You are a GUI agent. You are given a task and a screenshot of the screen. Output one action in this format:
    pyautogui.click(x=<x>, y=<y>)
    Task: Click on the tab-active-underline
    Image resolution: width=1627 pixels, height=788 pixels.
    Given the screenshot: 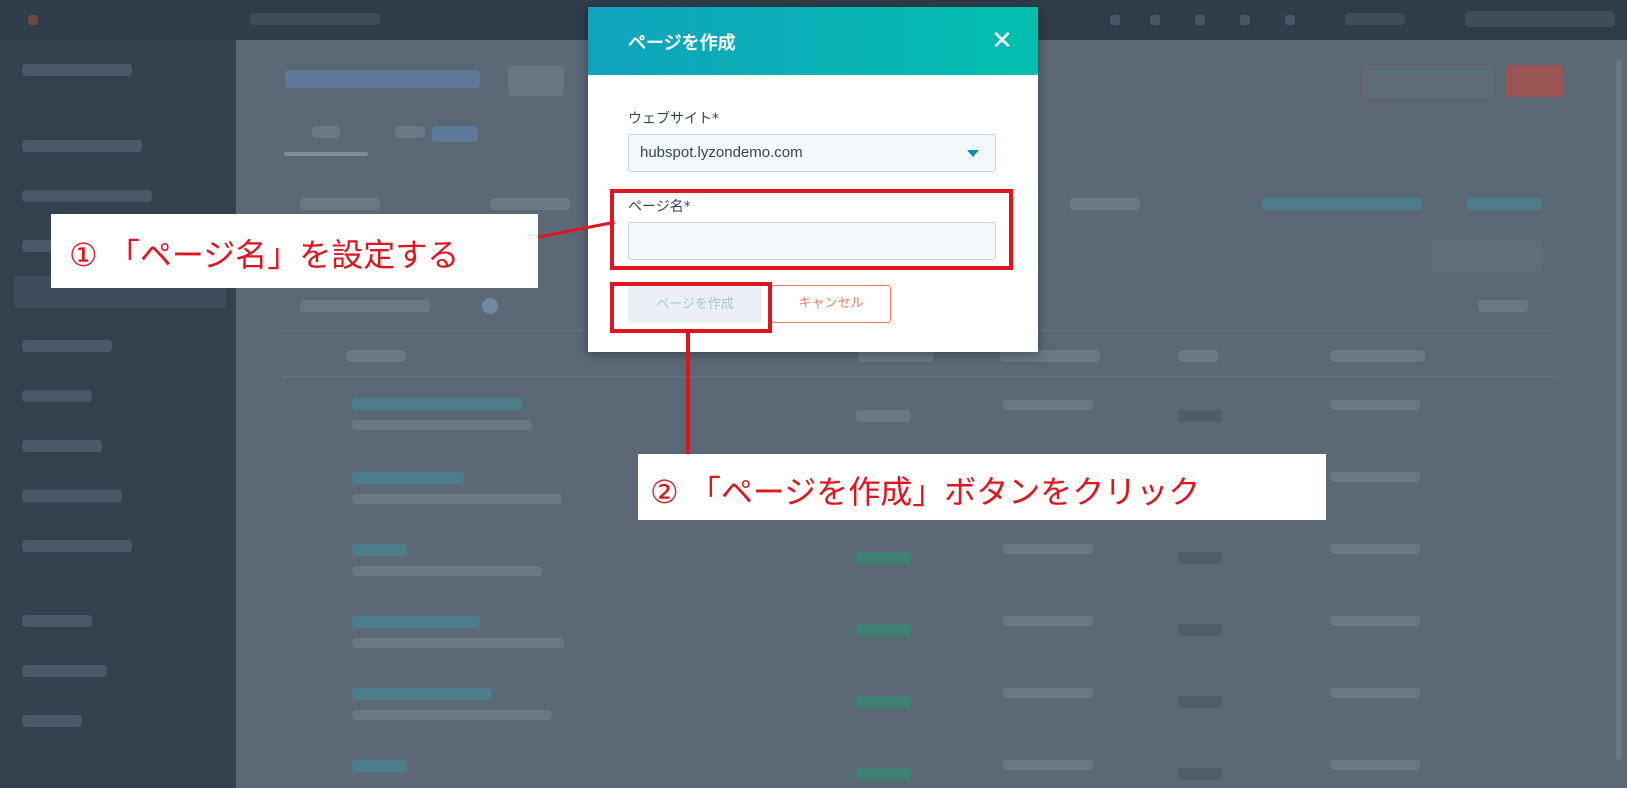 What is the action you would take?
    pyautogui.click(x=326, y=154)
    